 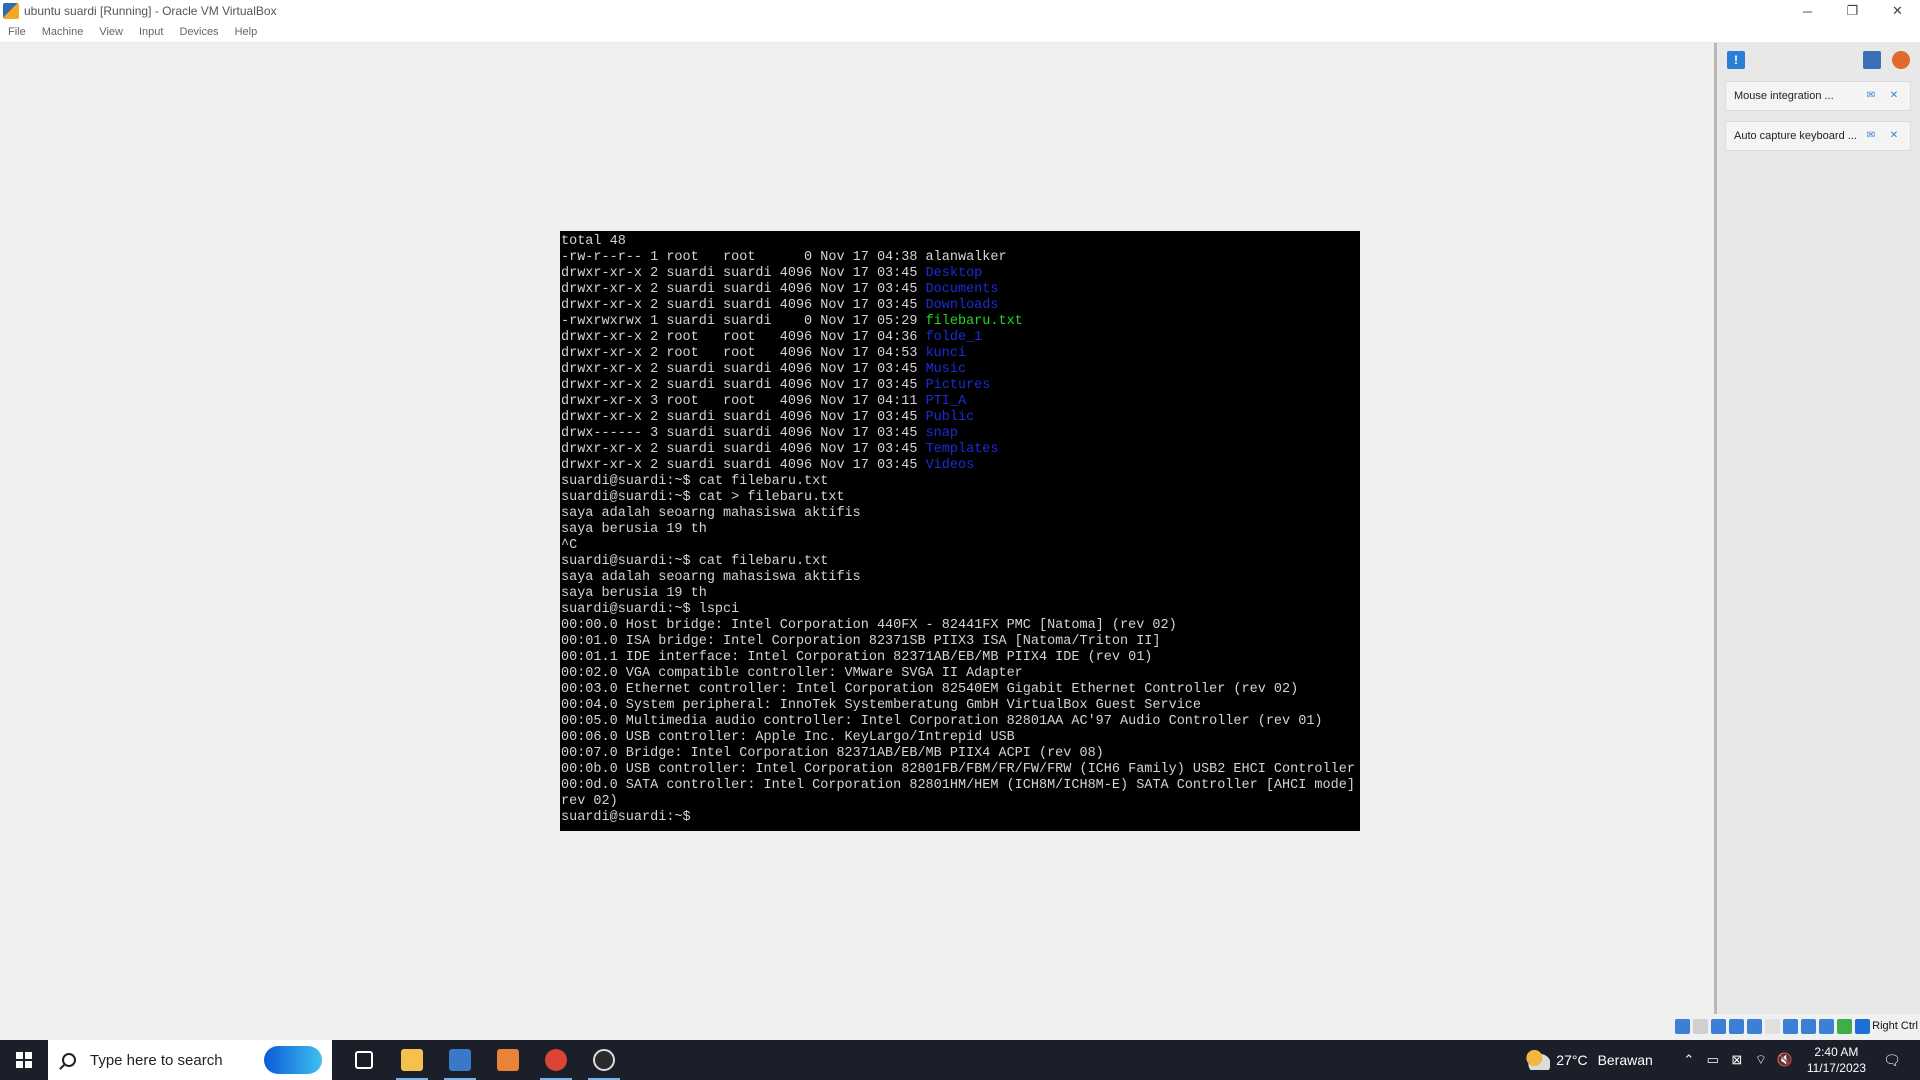 I want to click on taskbar-app-obs, so click(x=604, y=1060).